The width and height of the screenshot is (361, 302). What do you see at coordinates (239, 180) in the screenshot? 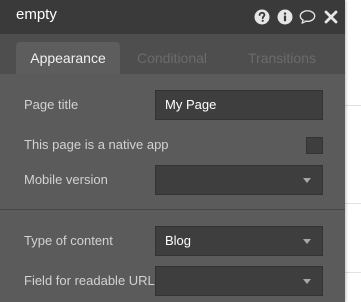
I see `mobile-version-select` at bounding box center [239, 180].